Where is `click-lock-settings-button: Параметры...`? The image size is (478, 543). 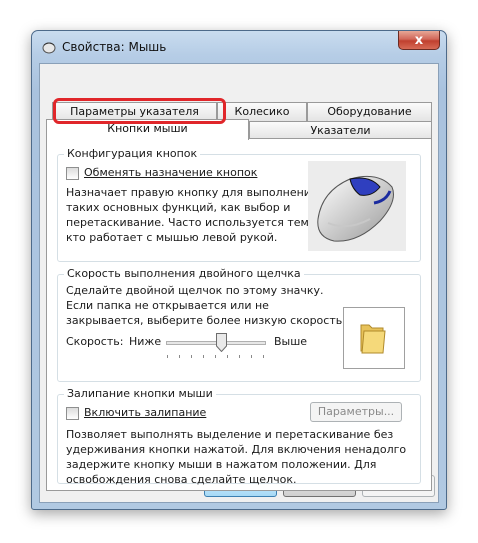 click-lock-settings-button: Параметры... is located at coordinates (356, 412).